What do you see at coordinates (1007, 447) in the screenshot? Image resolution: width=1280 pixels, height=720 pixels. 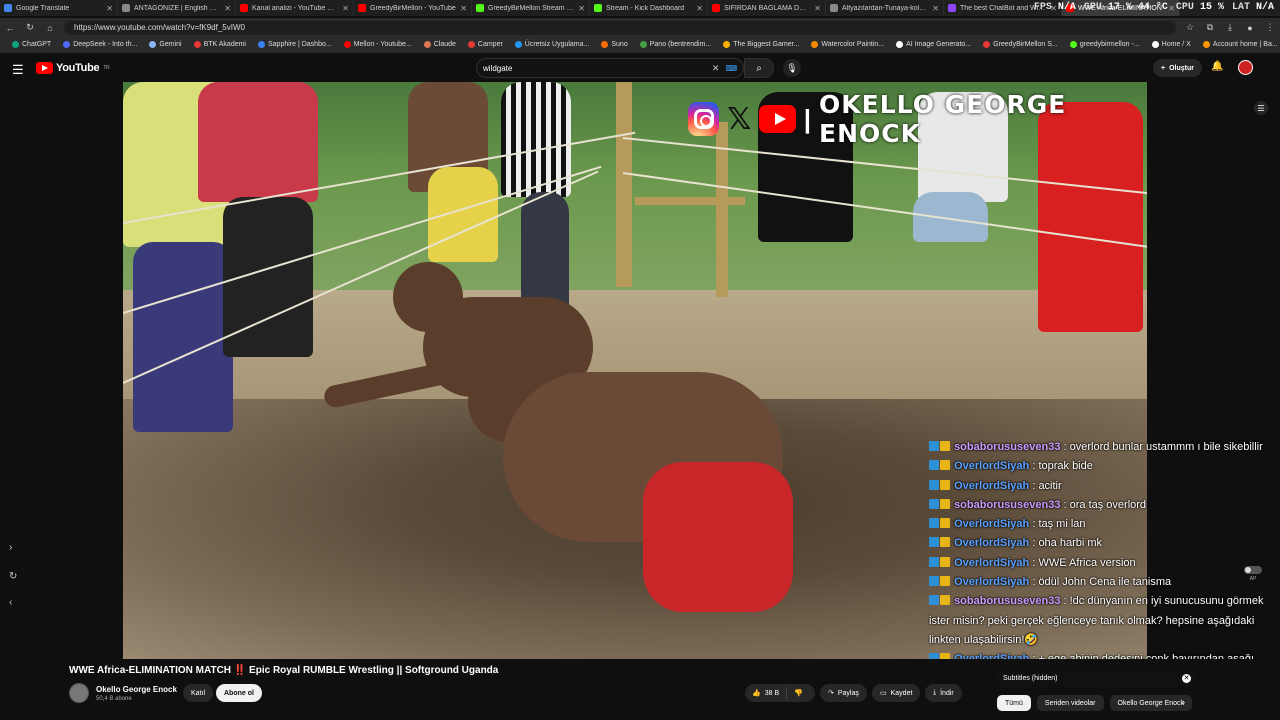 I see `chat-username: sobaborususeven33` at bounding box center [1007, 447].